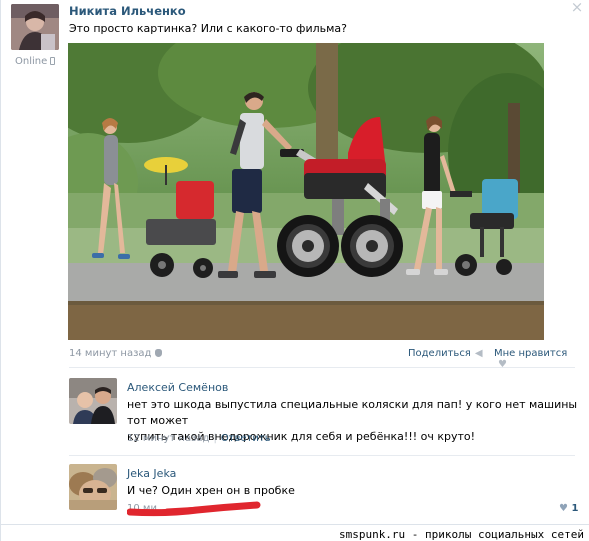 The height and width of the screenshot is (541, 589). What do you see at coordinates (246, 438) in the screenshot?
I see `reply-button: Ответить` at bounding box center [246, 438].